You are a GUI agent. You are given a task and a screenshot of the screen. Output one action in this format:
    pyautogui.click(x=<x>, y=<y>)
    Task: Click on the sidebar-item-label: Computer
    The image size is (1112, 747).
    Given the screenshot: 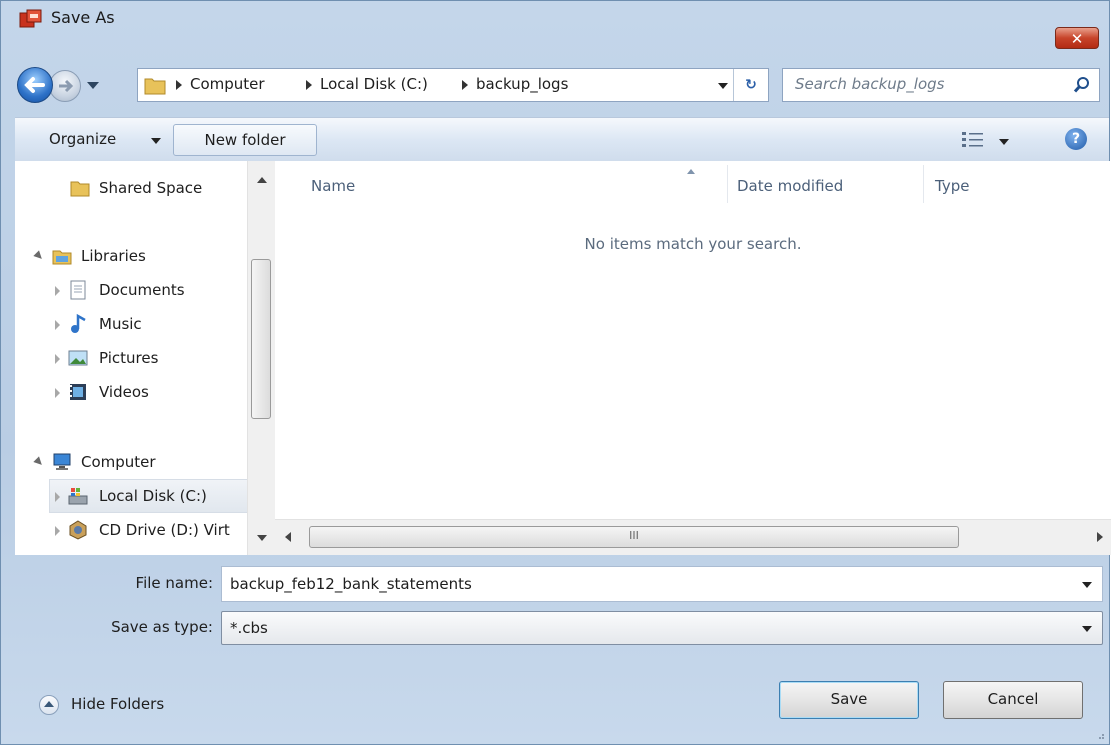 What is the action you would take?
    pyautogui.click(x=118, y=462)
    